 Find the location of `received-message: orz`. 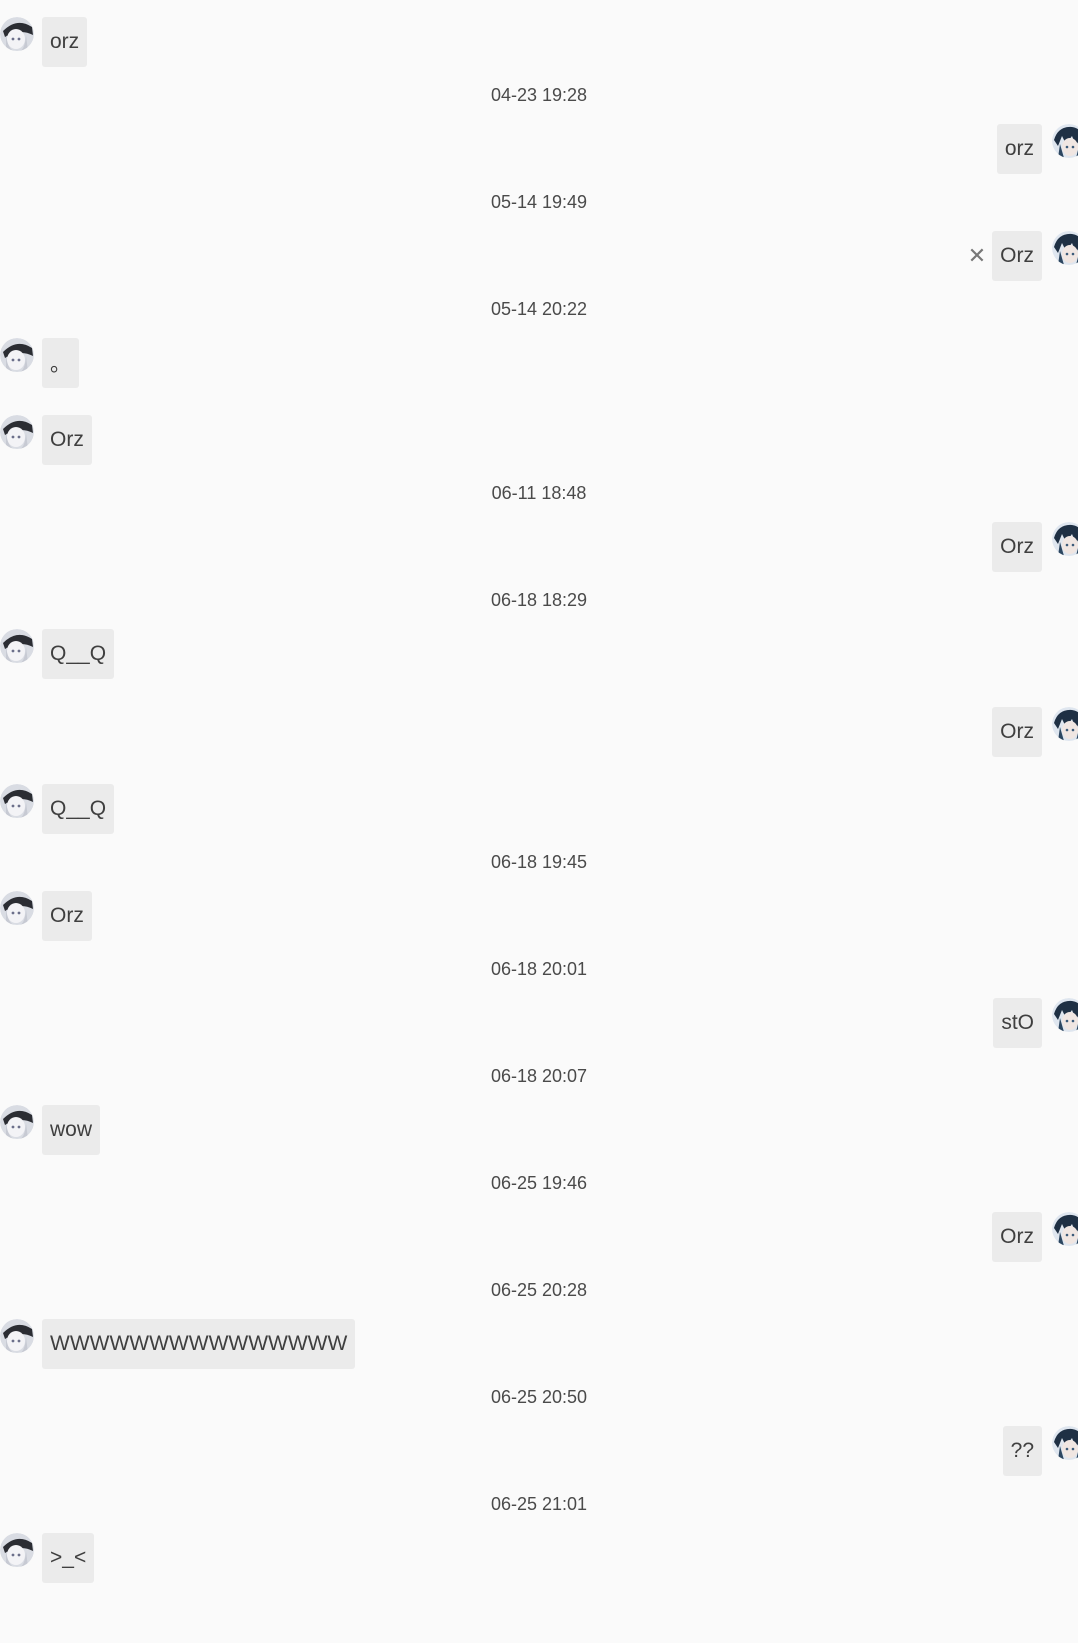

received-message: orz is located at coordinates (44, 42).